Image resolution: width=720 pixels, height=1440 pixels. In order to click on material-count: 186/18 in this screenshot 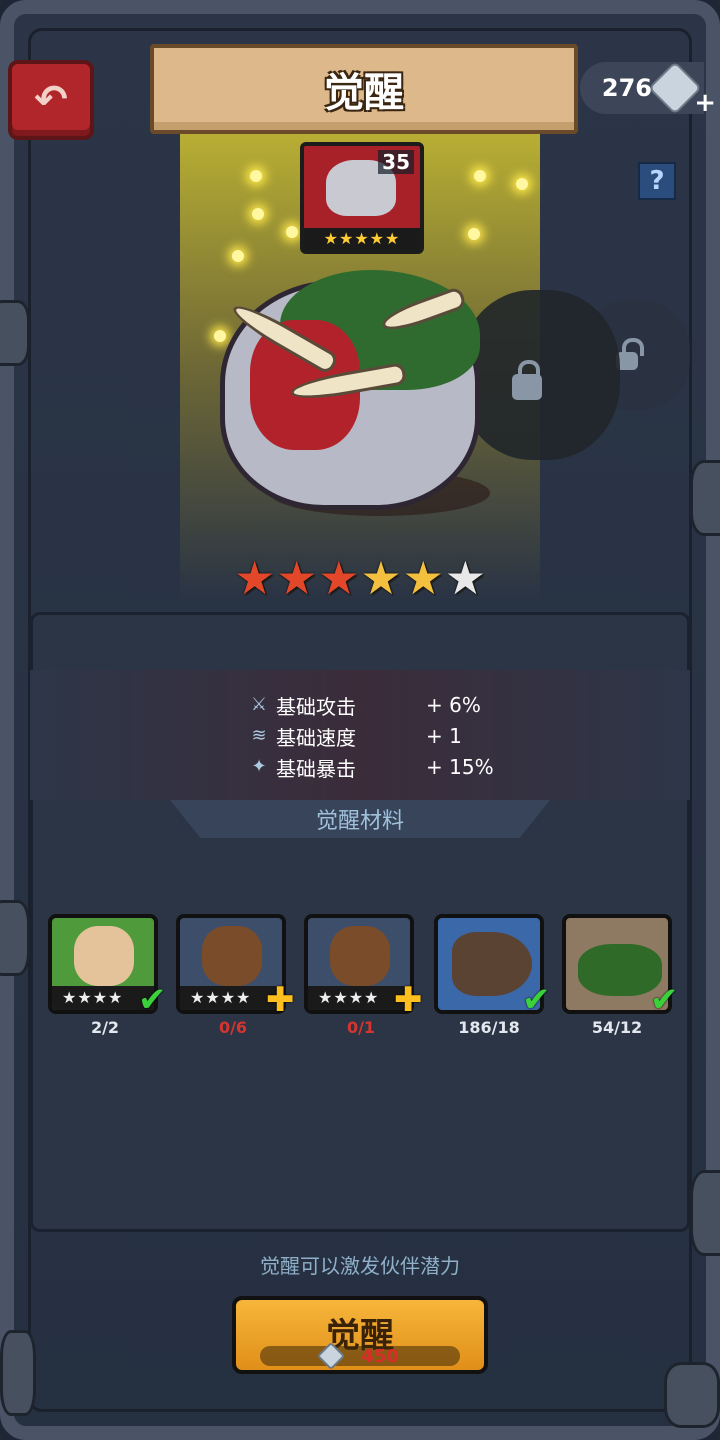, I will do `click(489, 1027)`.